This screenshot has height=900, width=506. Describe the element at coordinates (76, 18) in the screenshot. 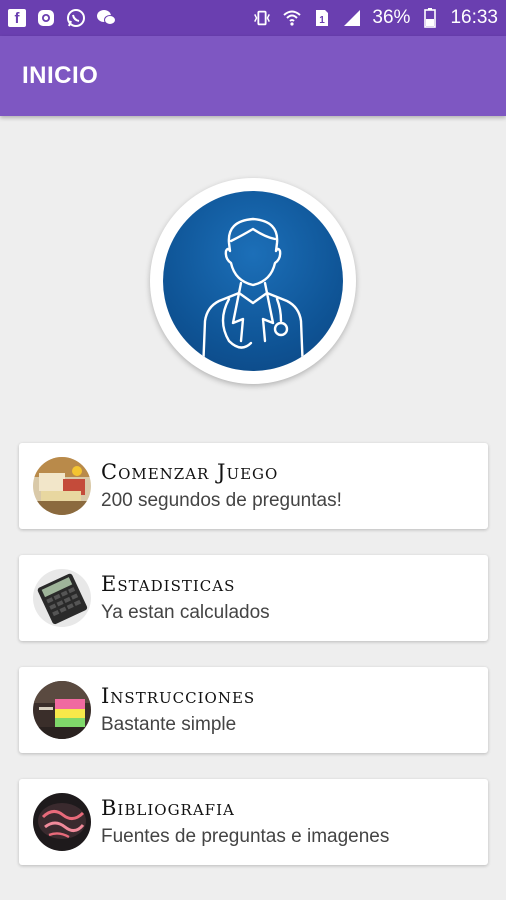

I see `whatsapp-icon` at that location.